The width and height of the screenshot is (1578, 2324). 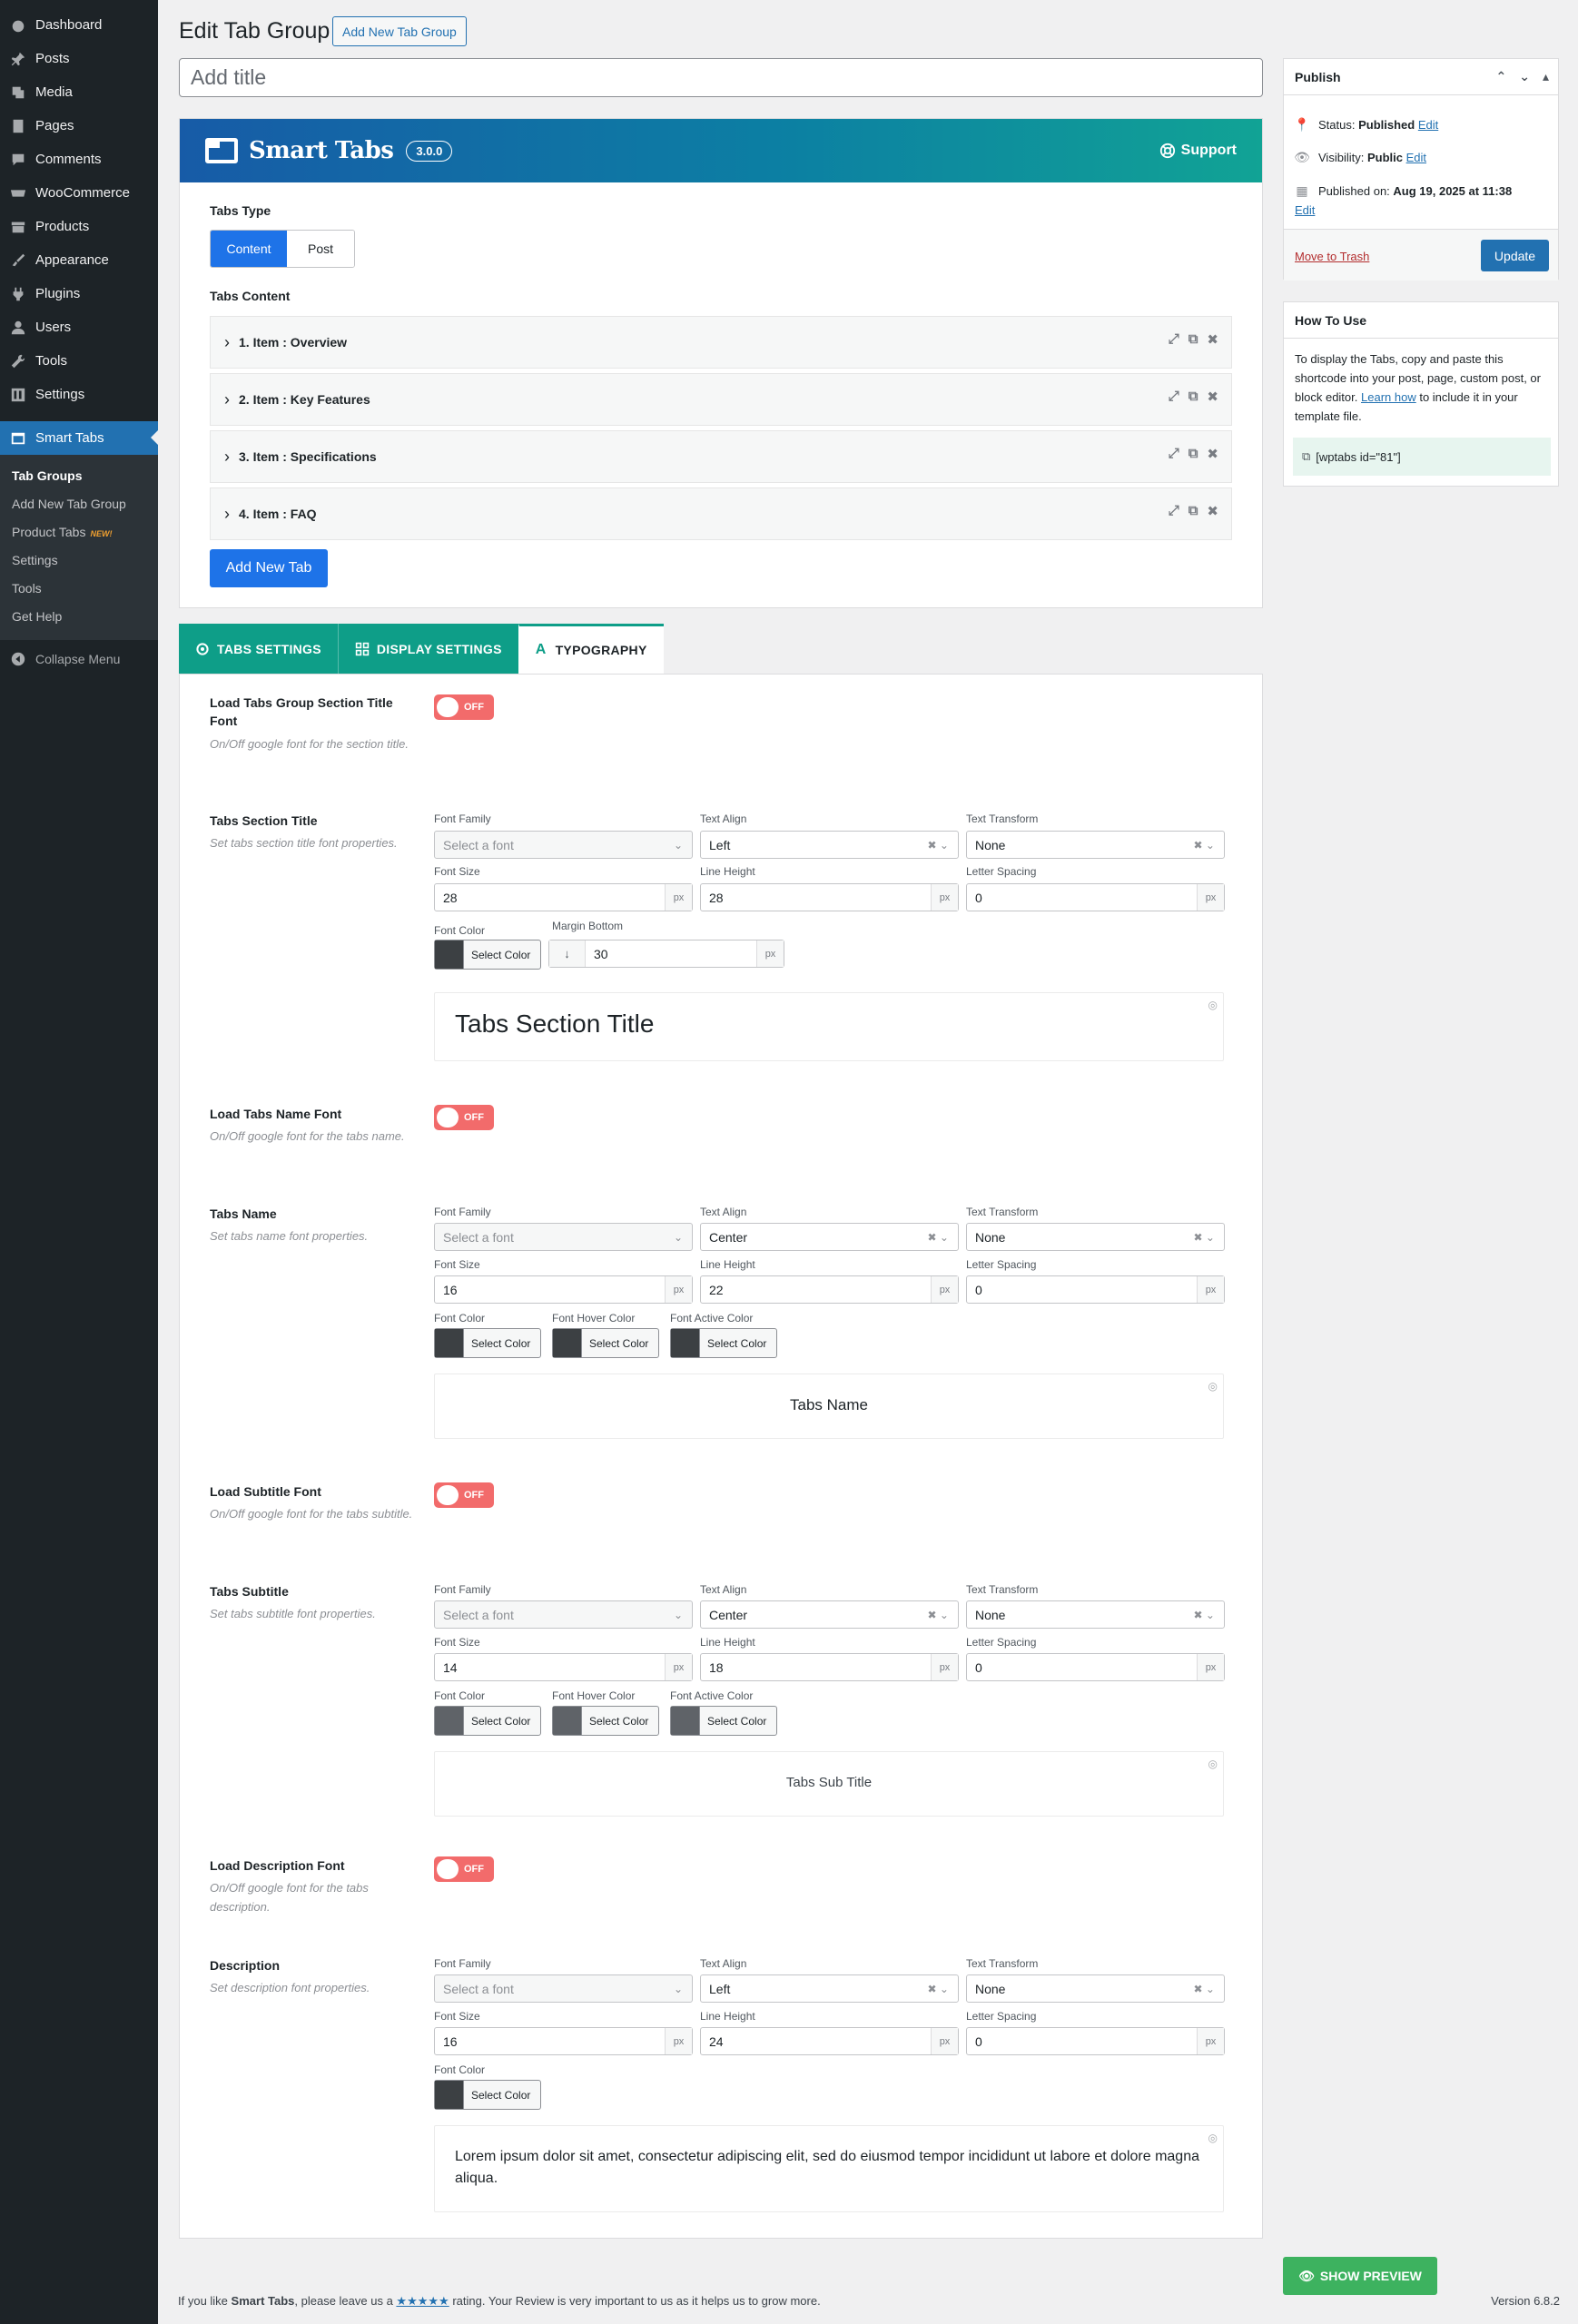 I want to click on tabs-type-content: Content, so click(x=249, y=249).